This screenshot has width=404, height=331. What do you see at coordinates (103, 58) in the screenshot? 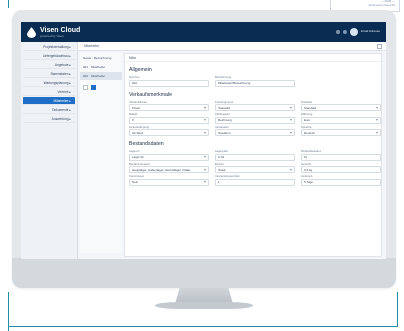
I see `list-col-label: Bezeichnung` at bounding box center [103, 58].